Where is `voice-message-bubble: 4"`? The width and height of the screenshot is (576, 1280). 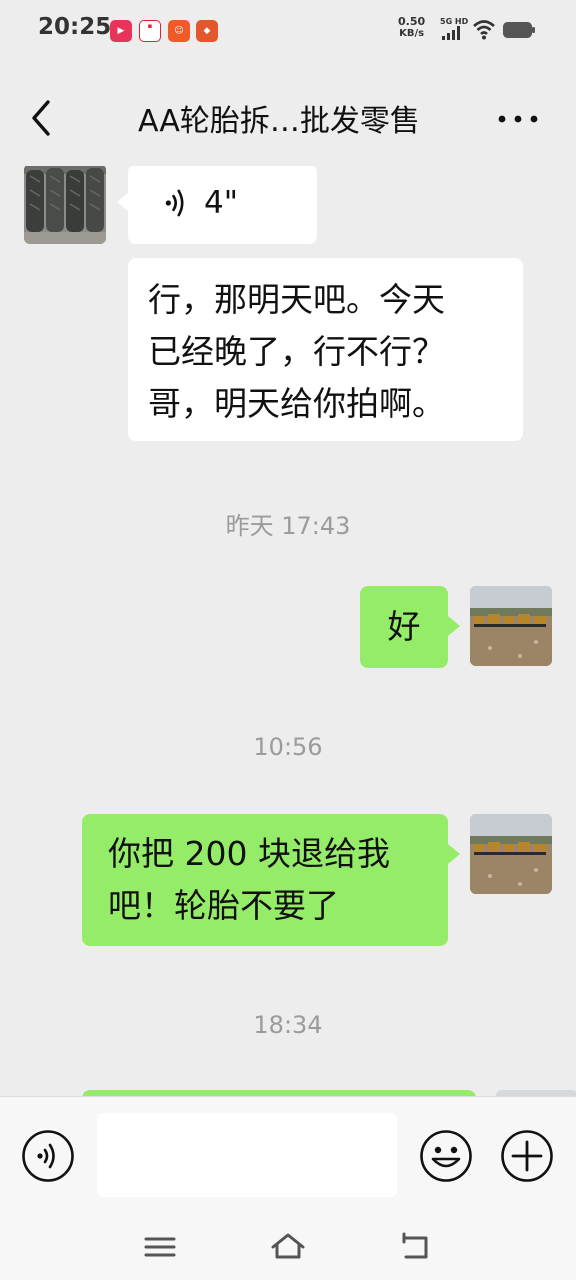
voice-message-bubble: 4" is located at coordinates (222, 205).